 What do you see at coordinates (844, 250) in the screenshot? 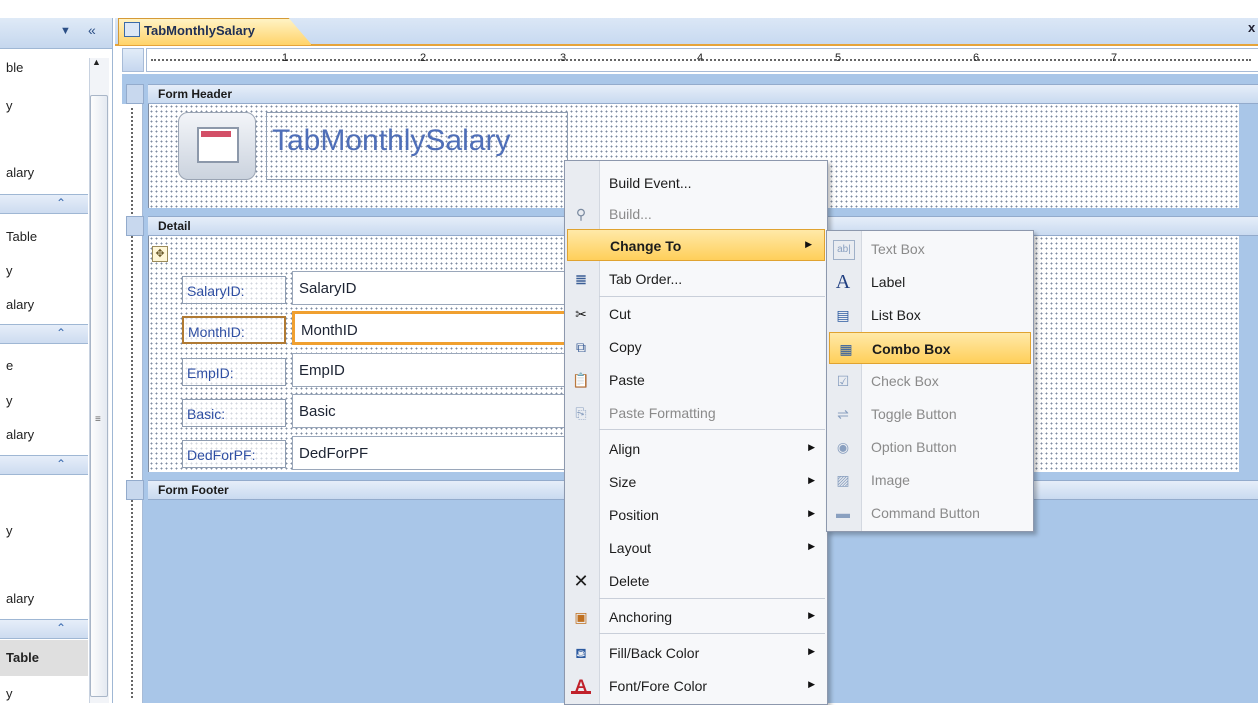
I see `textbox-icon: ab|` at bounding box center [844, 250].